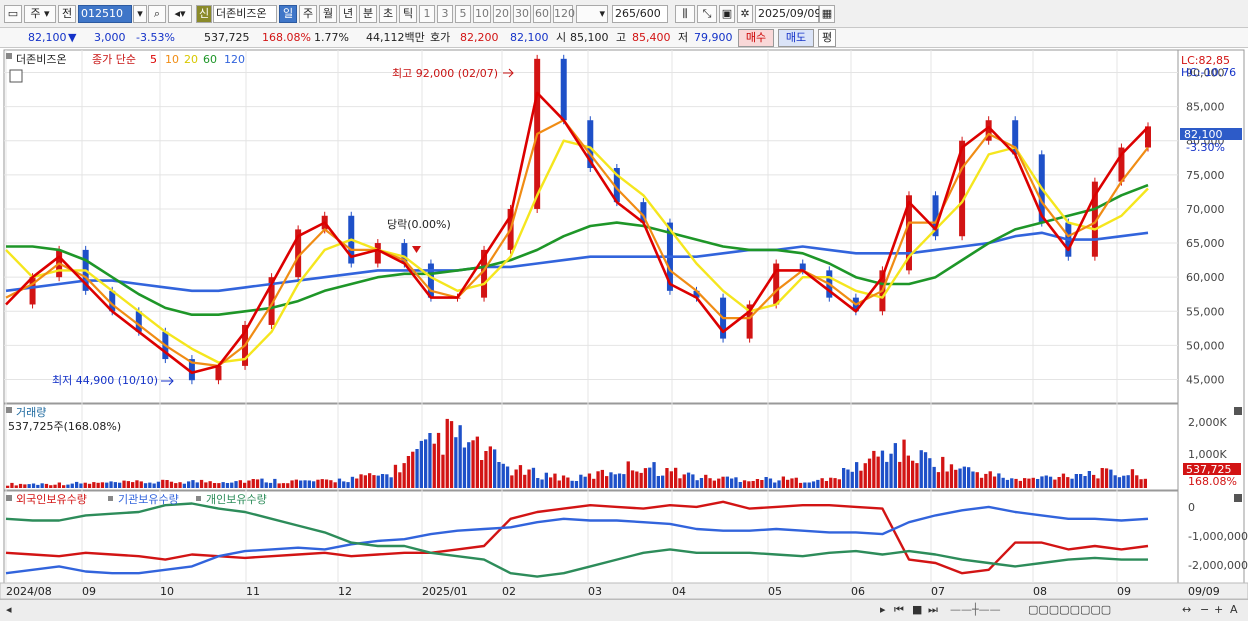 This screenshot has height=621, width=1248. I want to click on high-label: 고, so click(621, 37).